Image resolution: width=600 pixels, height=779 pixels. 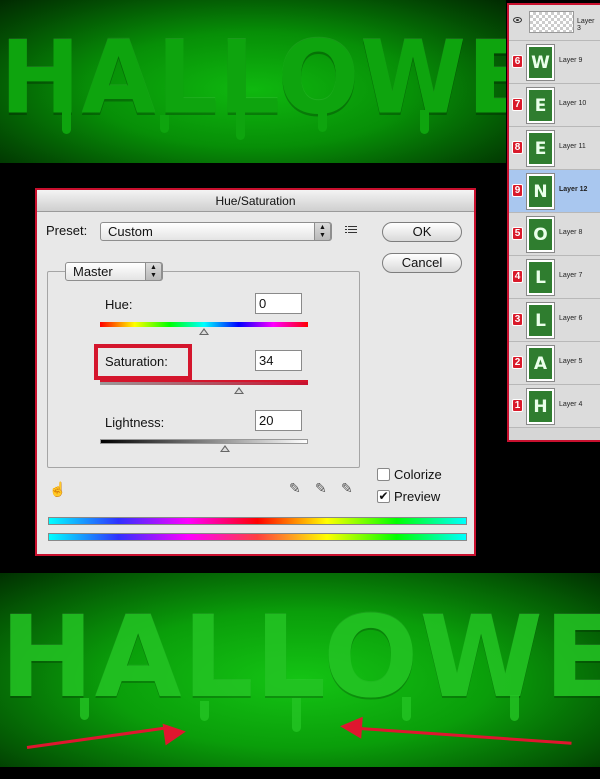 I want to click on layer-thumbnail: W, so click(x=540, y=62).